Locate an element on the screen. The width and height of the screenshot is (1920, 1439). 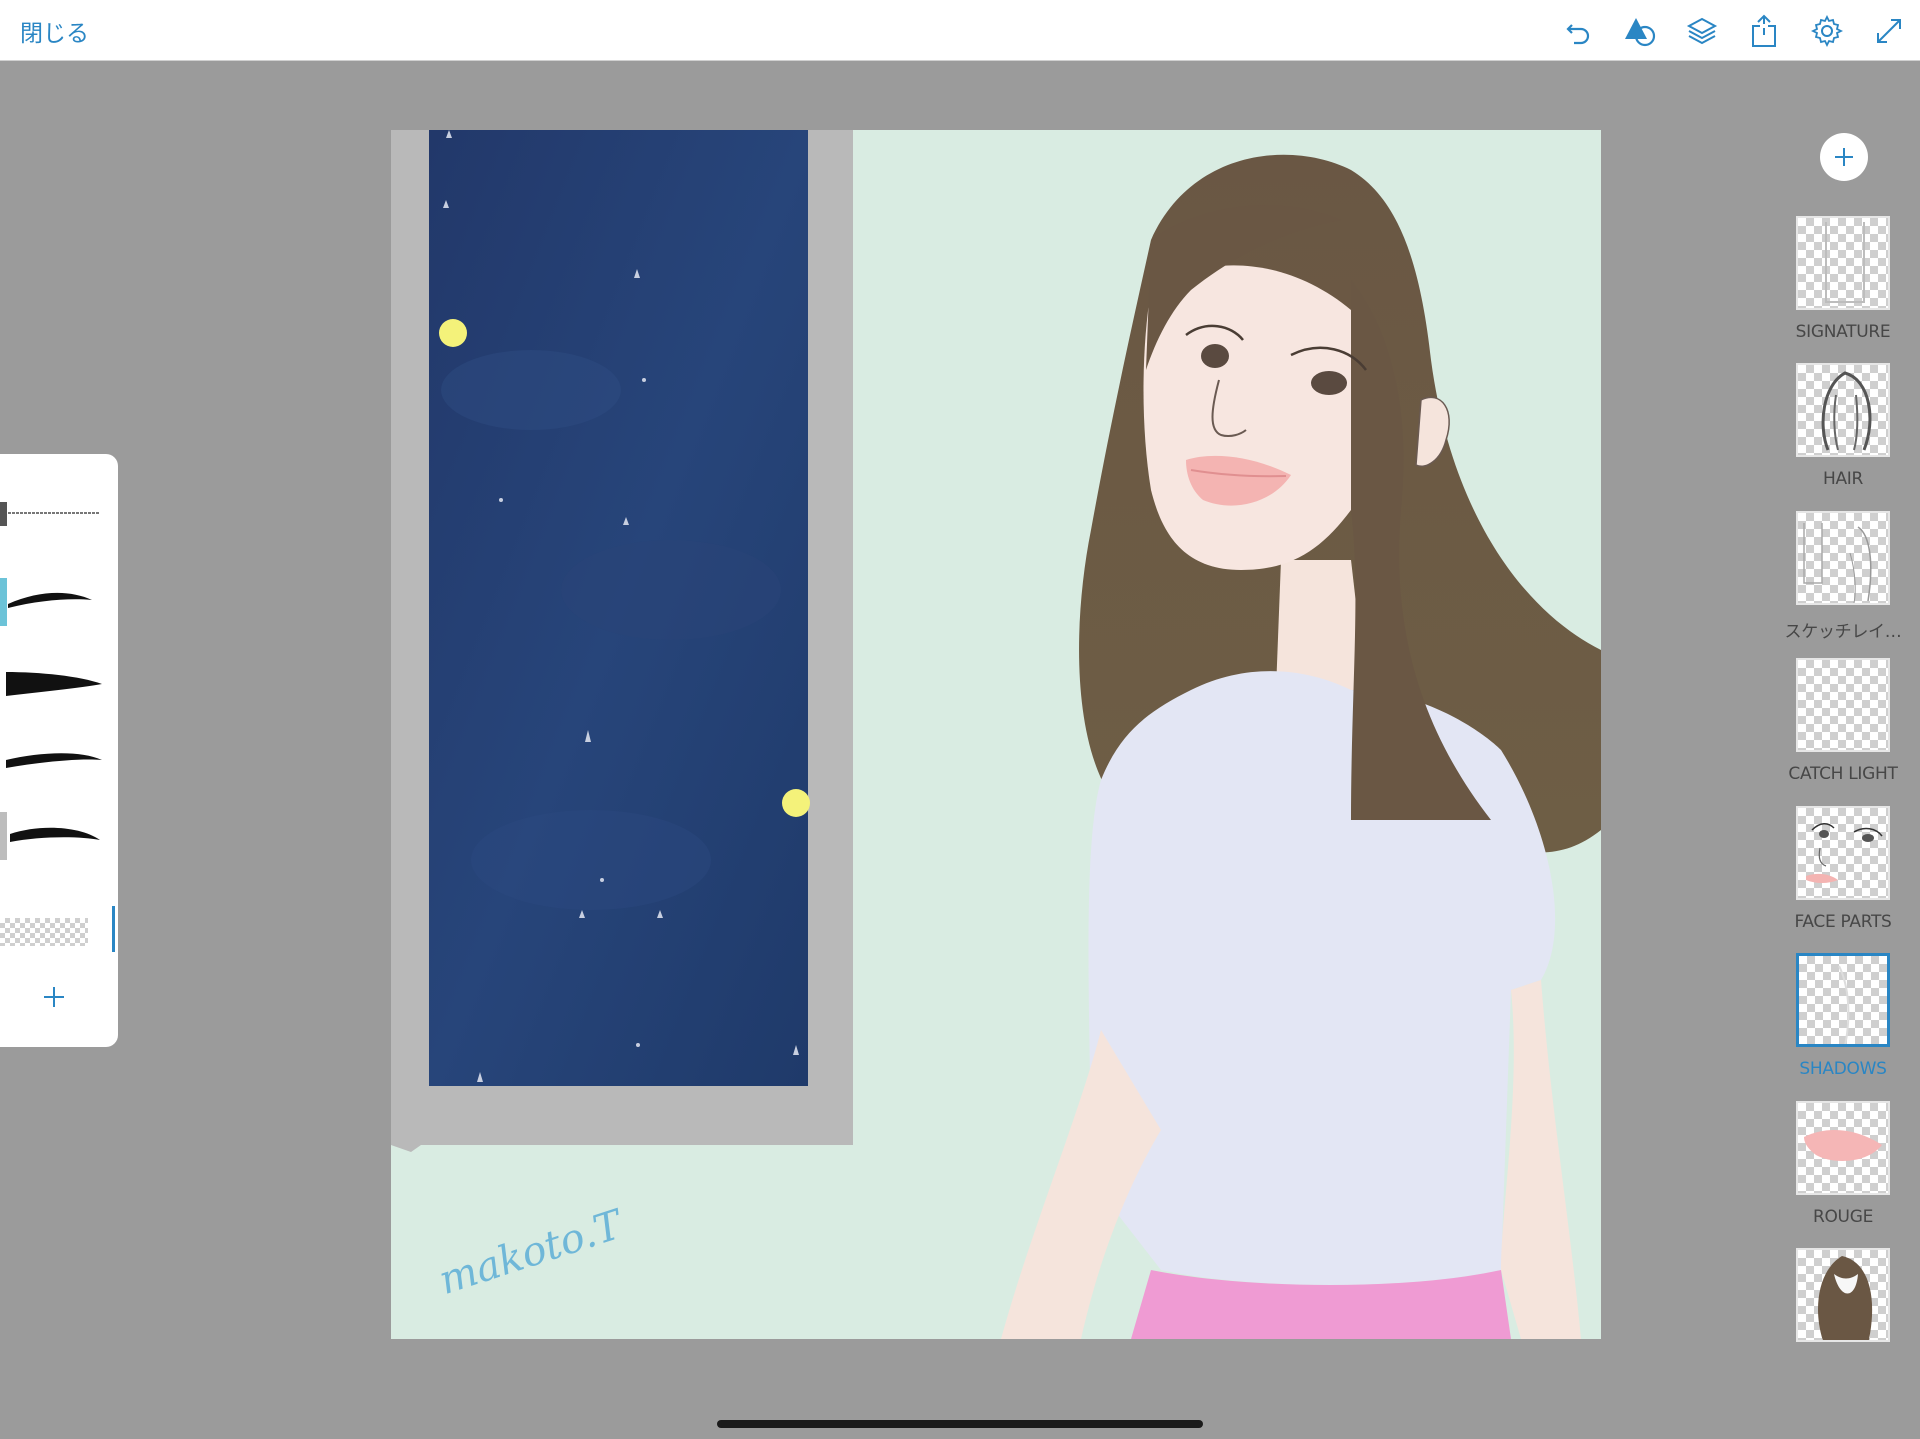
transparency-swatch is located at coordinates (44, 932).